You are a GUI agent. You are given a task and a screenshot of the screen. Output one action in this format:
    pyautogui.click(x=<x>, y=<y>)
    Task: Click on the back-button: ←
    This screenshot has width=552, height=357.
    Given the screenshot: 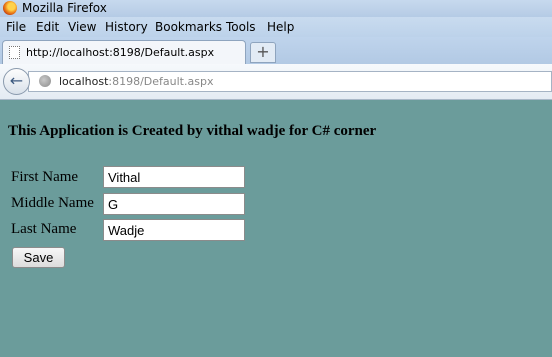 What is the action you would take?
    pyautogui.click(x=16, y=81)
    